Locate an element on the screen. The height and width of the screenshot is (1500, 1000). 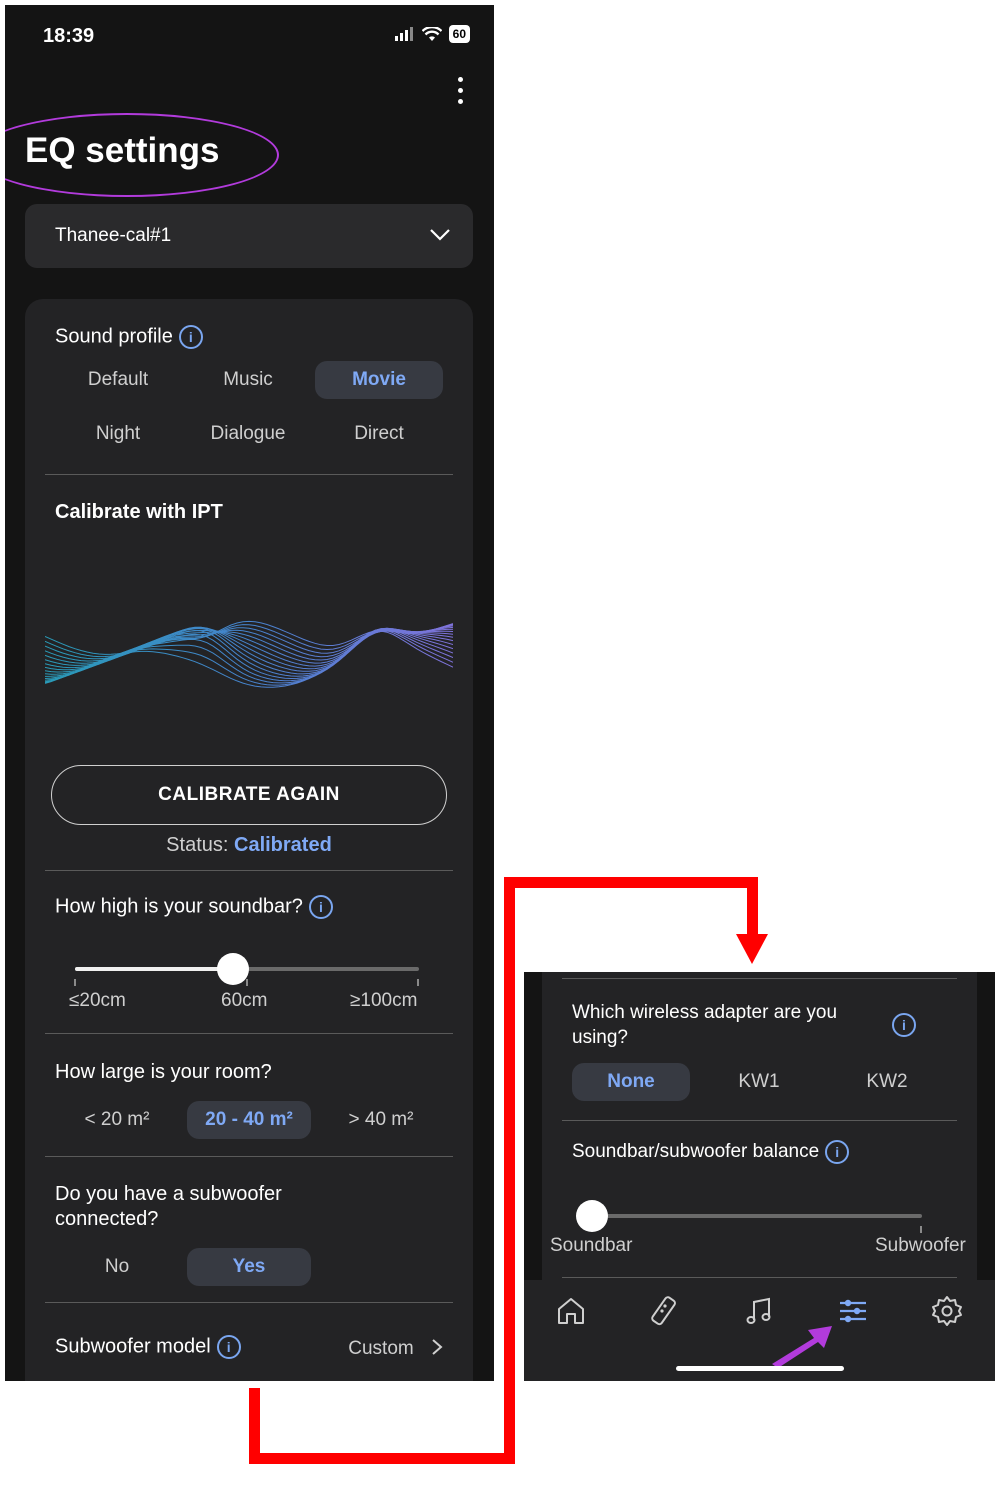
profile-option-default: Default is located at coordinates (118, 380).